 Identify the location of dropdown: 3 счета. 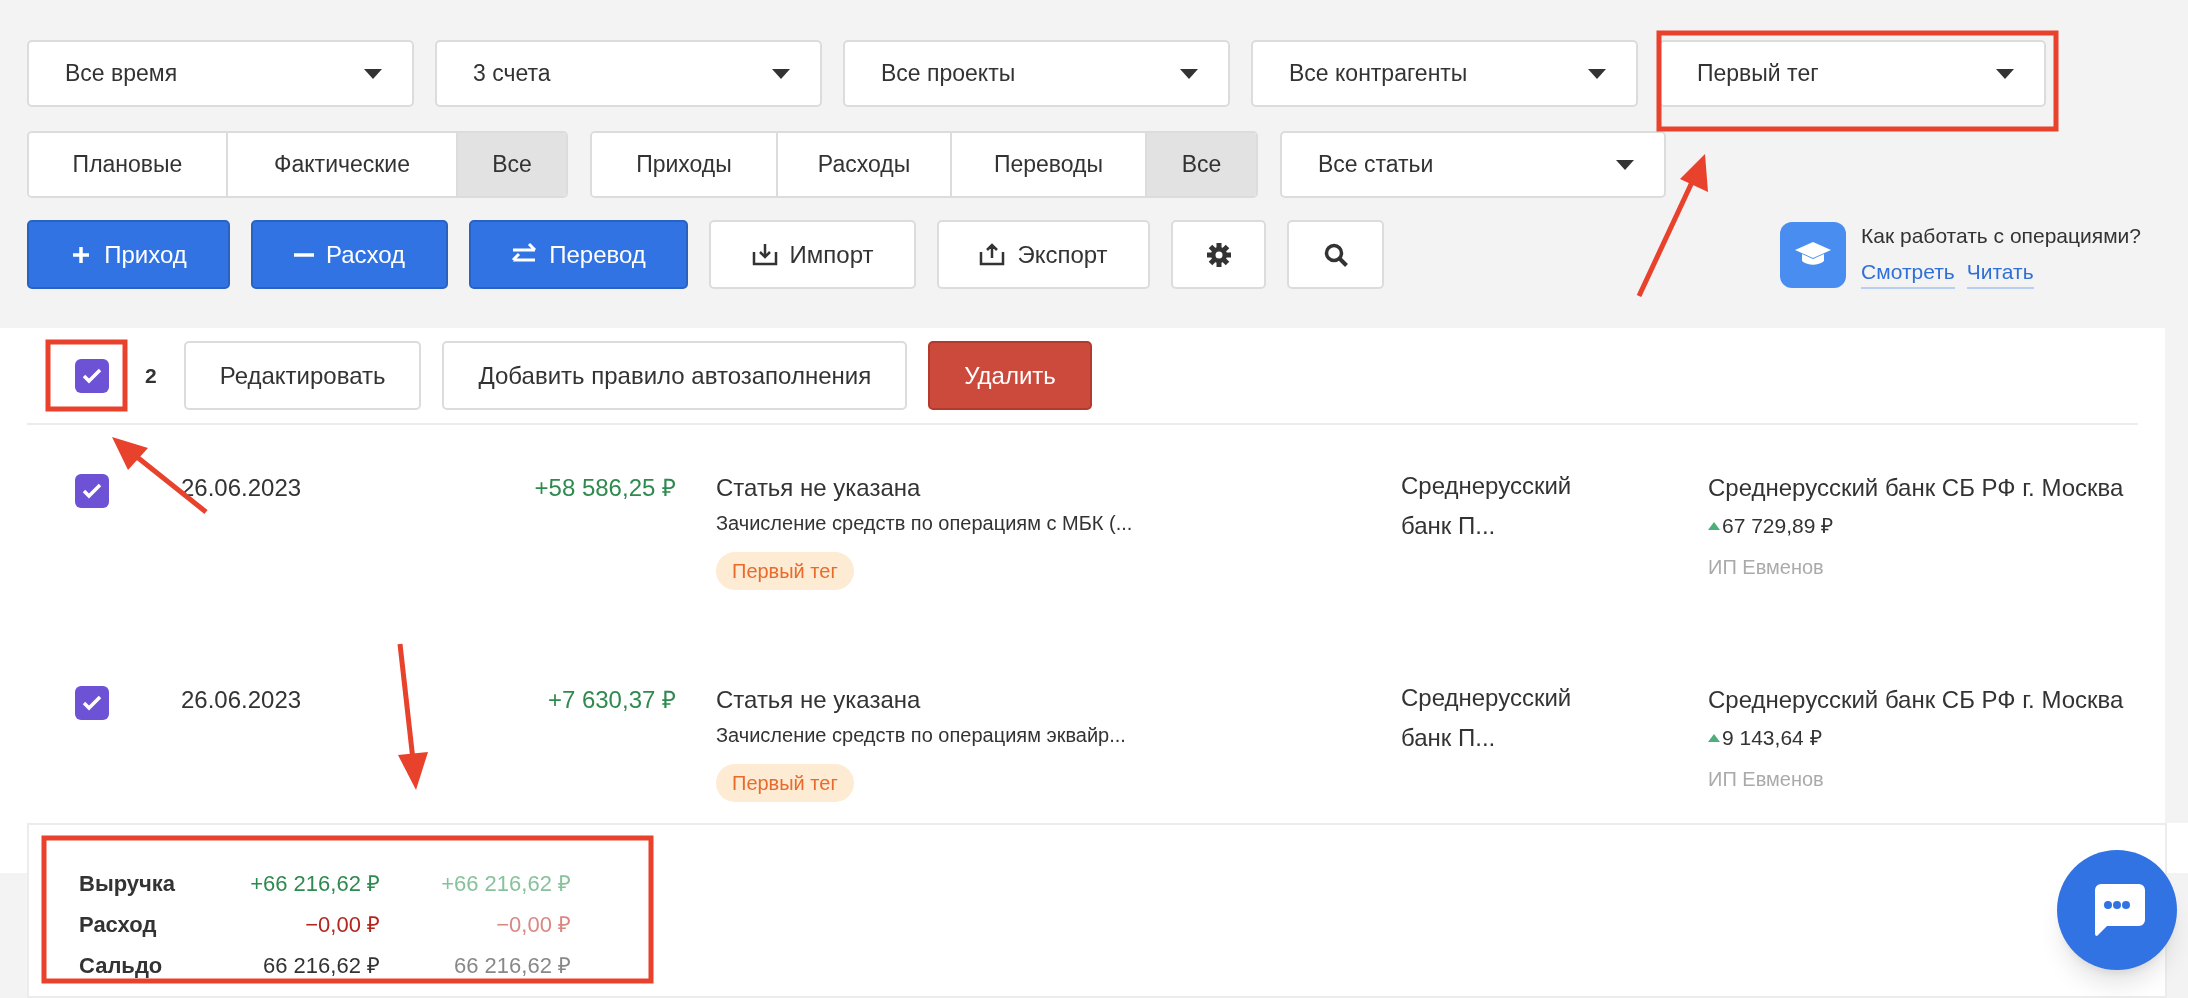
(628, 73).